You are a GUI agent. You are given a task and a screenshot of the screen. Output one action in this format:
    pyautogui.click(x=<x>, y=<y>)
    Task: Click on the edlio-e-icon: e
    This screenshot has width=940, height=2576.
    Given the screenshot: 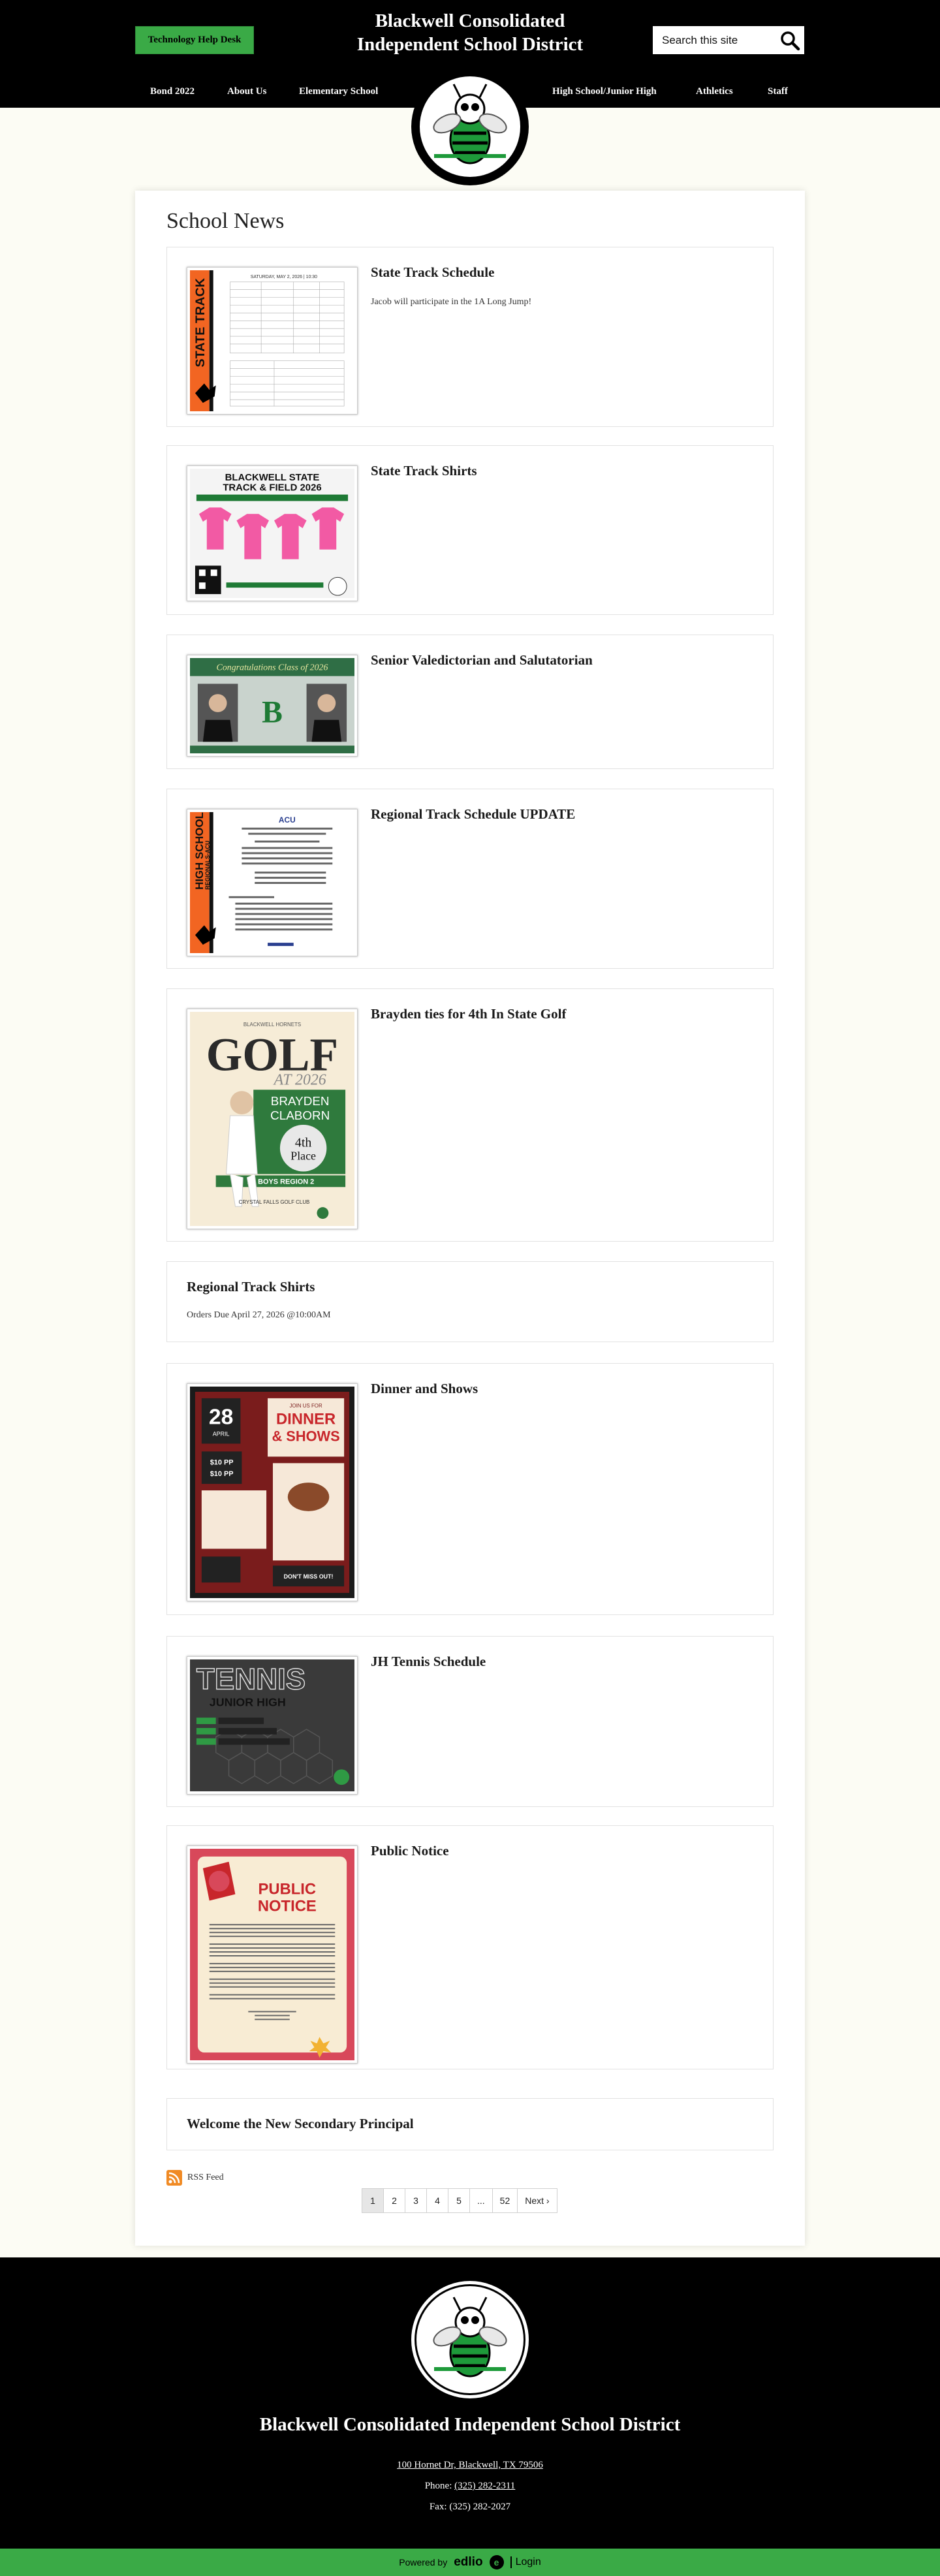 What is the action you would take?
    pyautogui.click(x=497, y=2562)
    